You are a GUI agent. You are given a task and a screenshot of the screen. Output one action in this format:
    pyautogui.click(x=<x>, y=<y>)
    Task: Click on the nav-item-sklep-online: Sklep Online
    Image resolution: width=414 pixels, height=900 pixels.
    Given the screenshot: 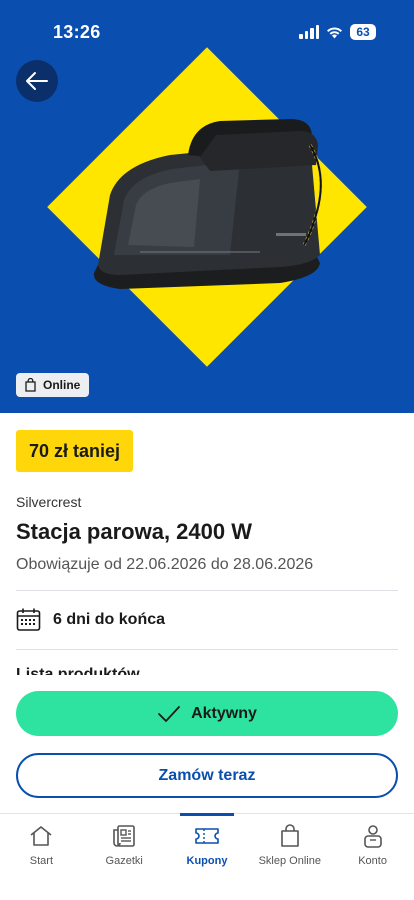 What is the action you would take?
    pyautogui.click(x=289, y=857)
    